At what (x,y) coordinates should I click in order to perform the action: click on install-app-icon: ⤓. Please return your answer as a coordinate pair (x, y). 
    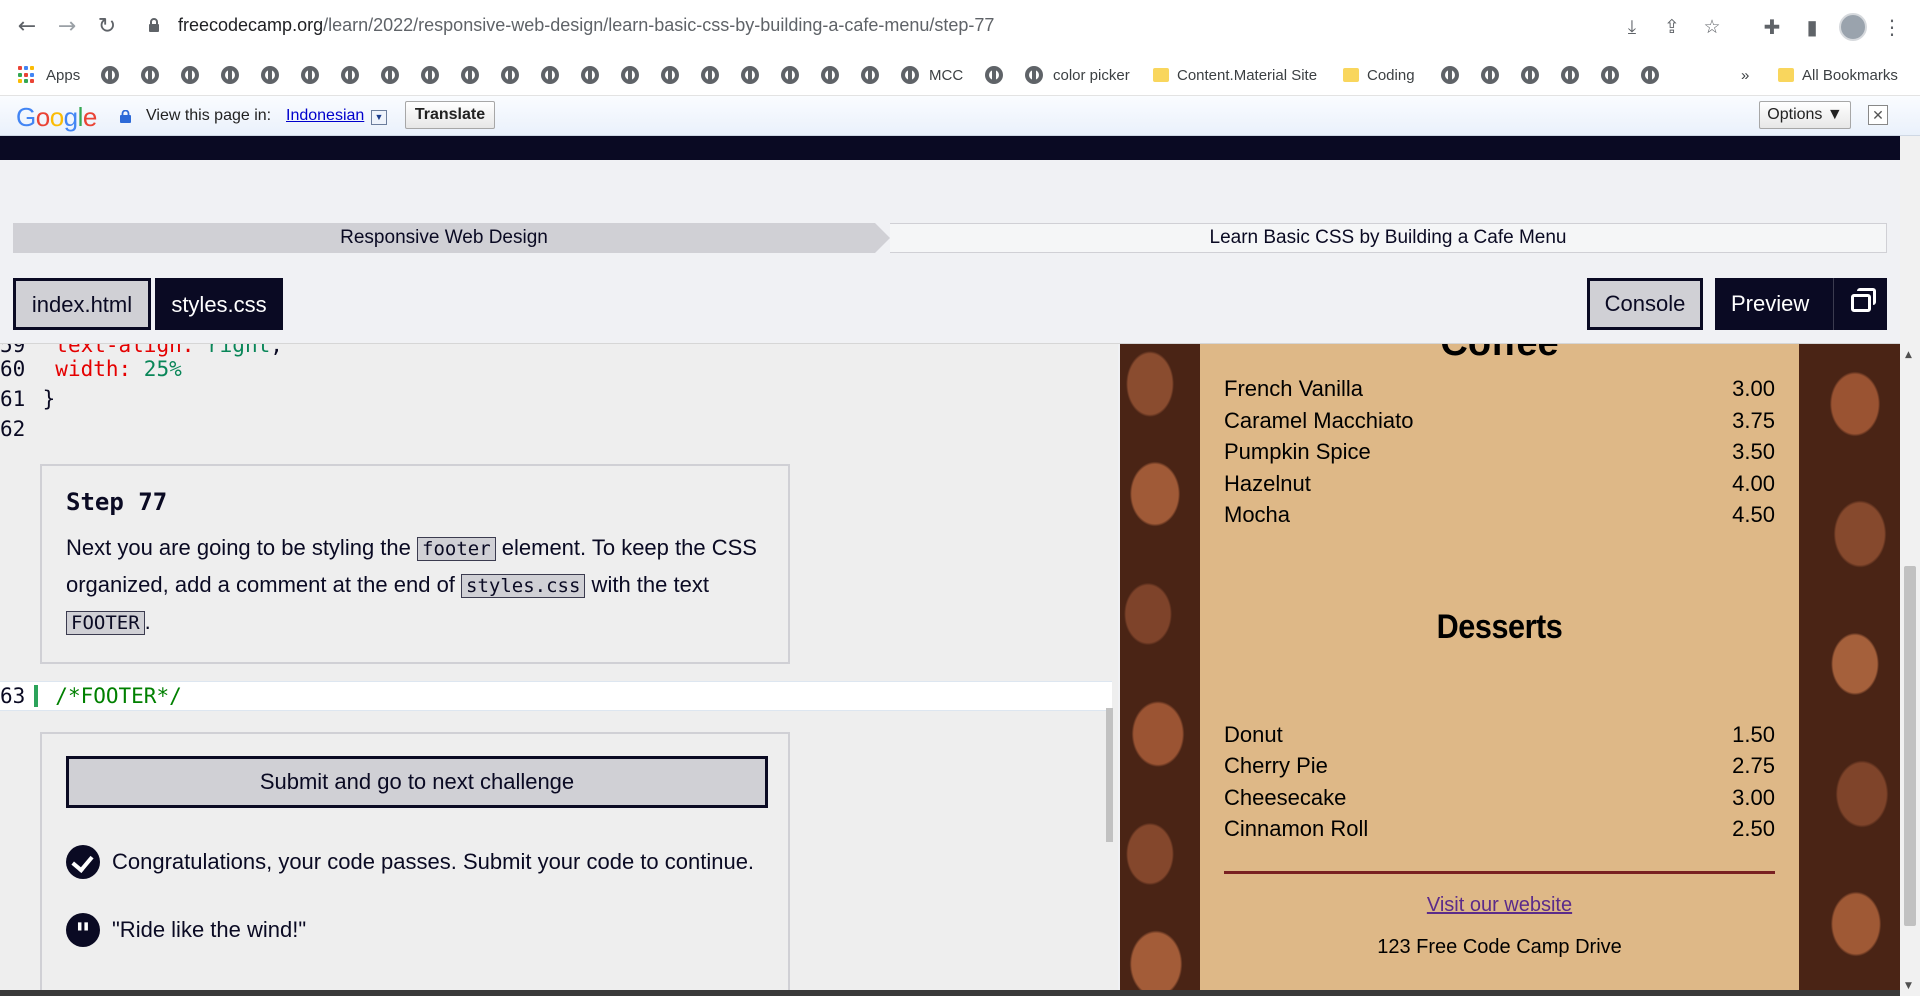
    Looking at the image, I should click on (1632, 27).